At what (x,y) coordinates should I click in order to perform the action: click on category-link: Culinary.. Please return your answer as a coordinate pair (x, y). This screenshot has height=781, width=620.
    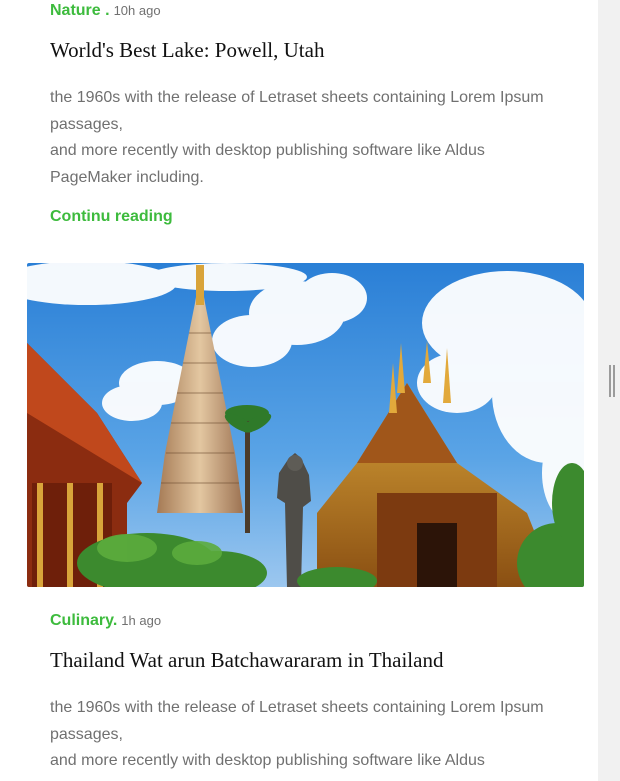
    Looking at the image, I should click on (83, 620).